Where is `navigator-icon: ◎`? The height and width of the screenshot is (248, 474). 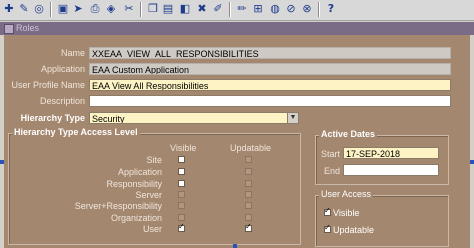
navigator-icon: ◎ is located at coordinates (39, 9).